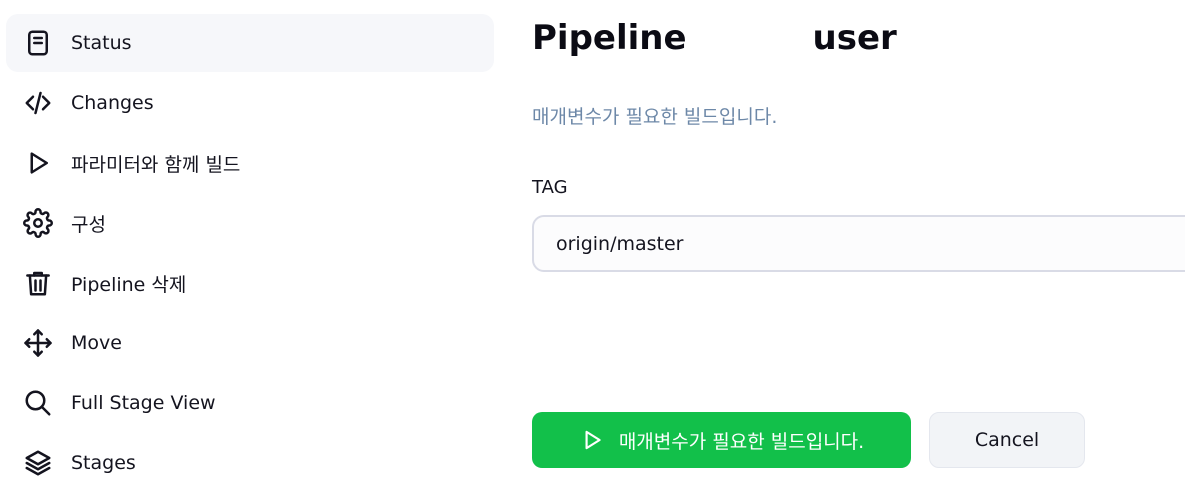  I want to click on search-icon, so click(38, 403).